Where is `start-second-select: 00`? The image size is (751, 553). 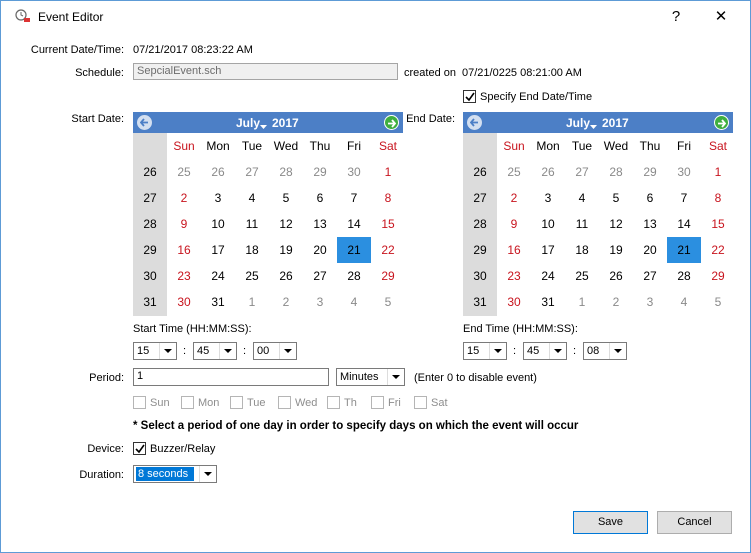
start-second-select: 00 is located at coordinates (275, 351).